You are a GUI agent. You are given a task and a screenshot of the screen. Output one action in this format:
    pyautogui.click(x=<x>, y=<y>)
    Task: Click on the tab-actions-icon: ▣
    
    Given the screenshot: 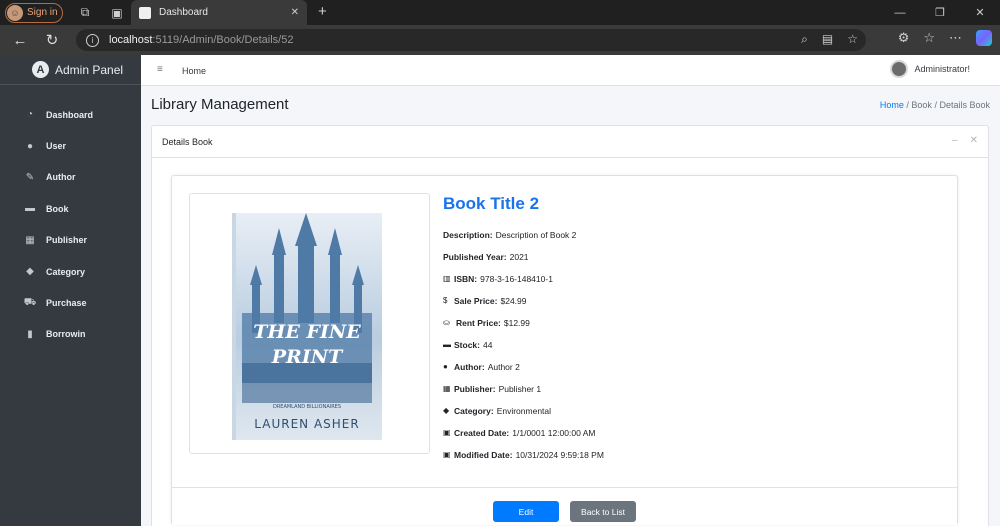 What is the action you would take?
    pyautogui.click(x=117, y=13)
    